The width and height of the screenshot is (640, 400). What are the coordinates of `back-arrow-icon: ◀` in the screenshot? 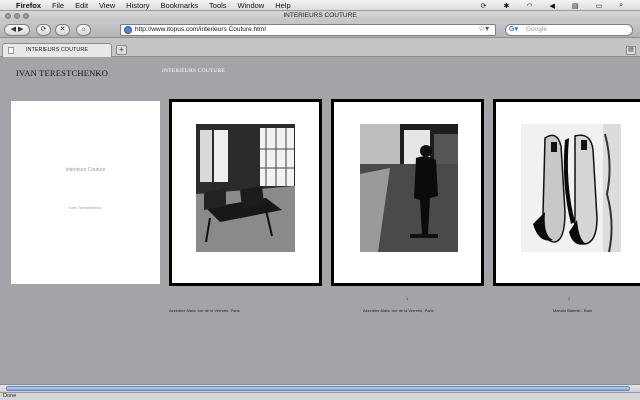 It's located at (13, 29).